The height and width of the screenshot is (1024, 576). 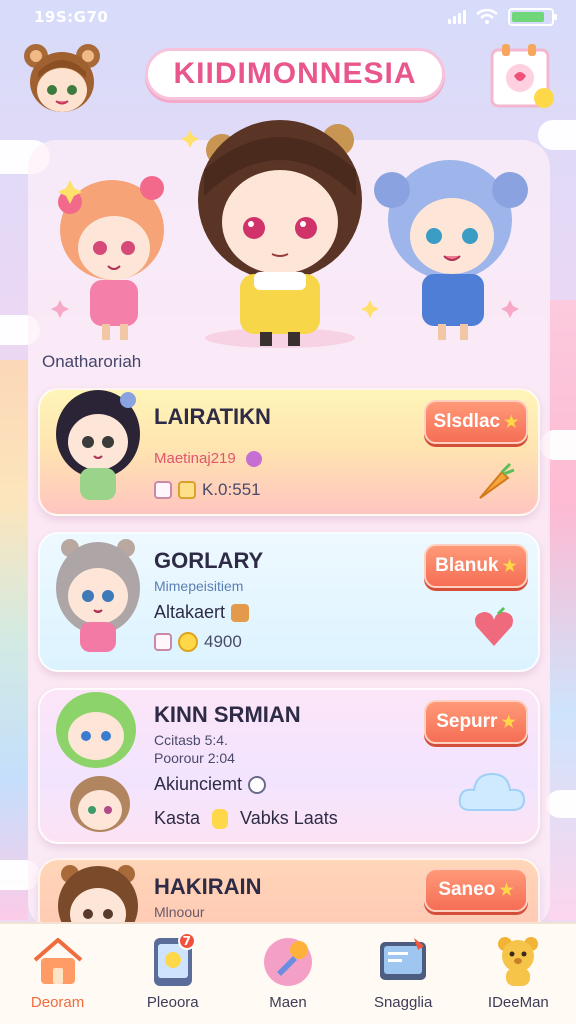 I want to click on nav-item-screen: Snagglia, so click(x=403, y=975).